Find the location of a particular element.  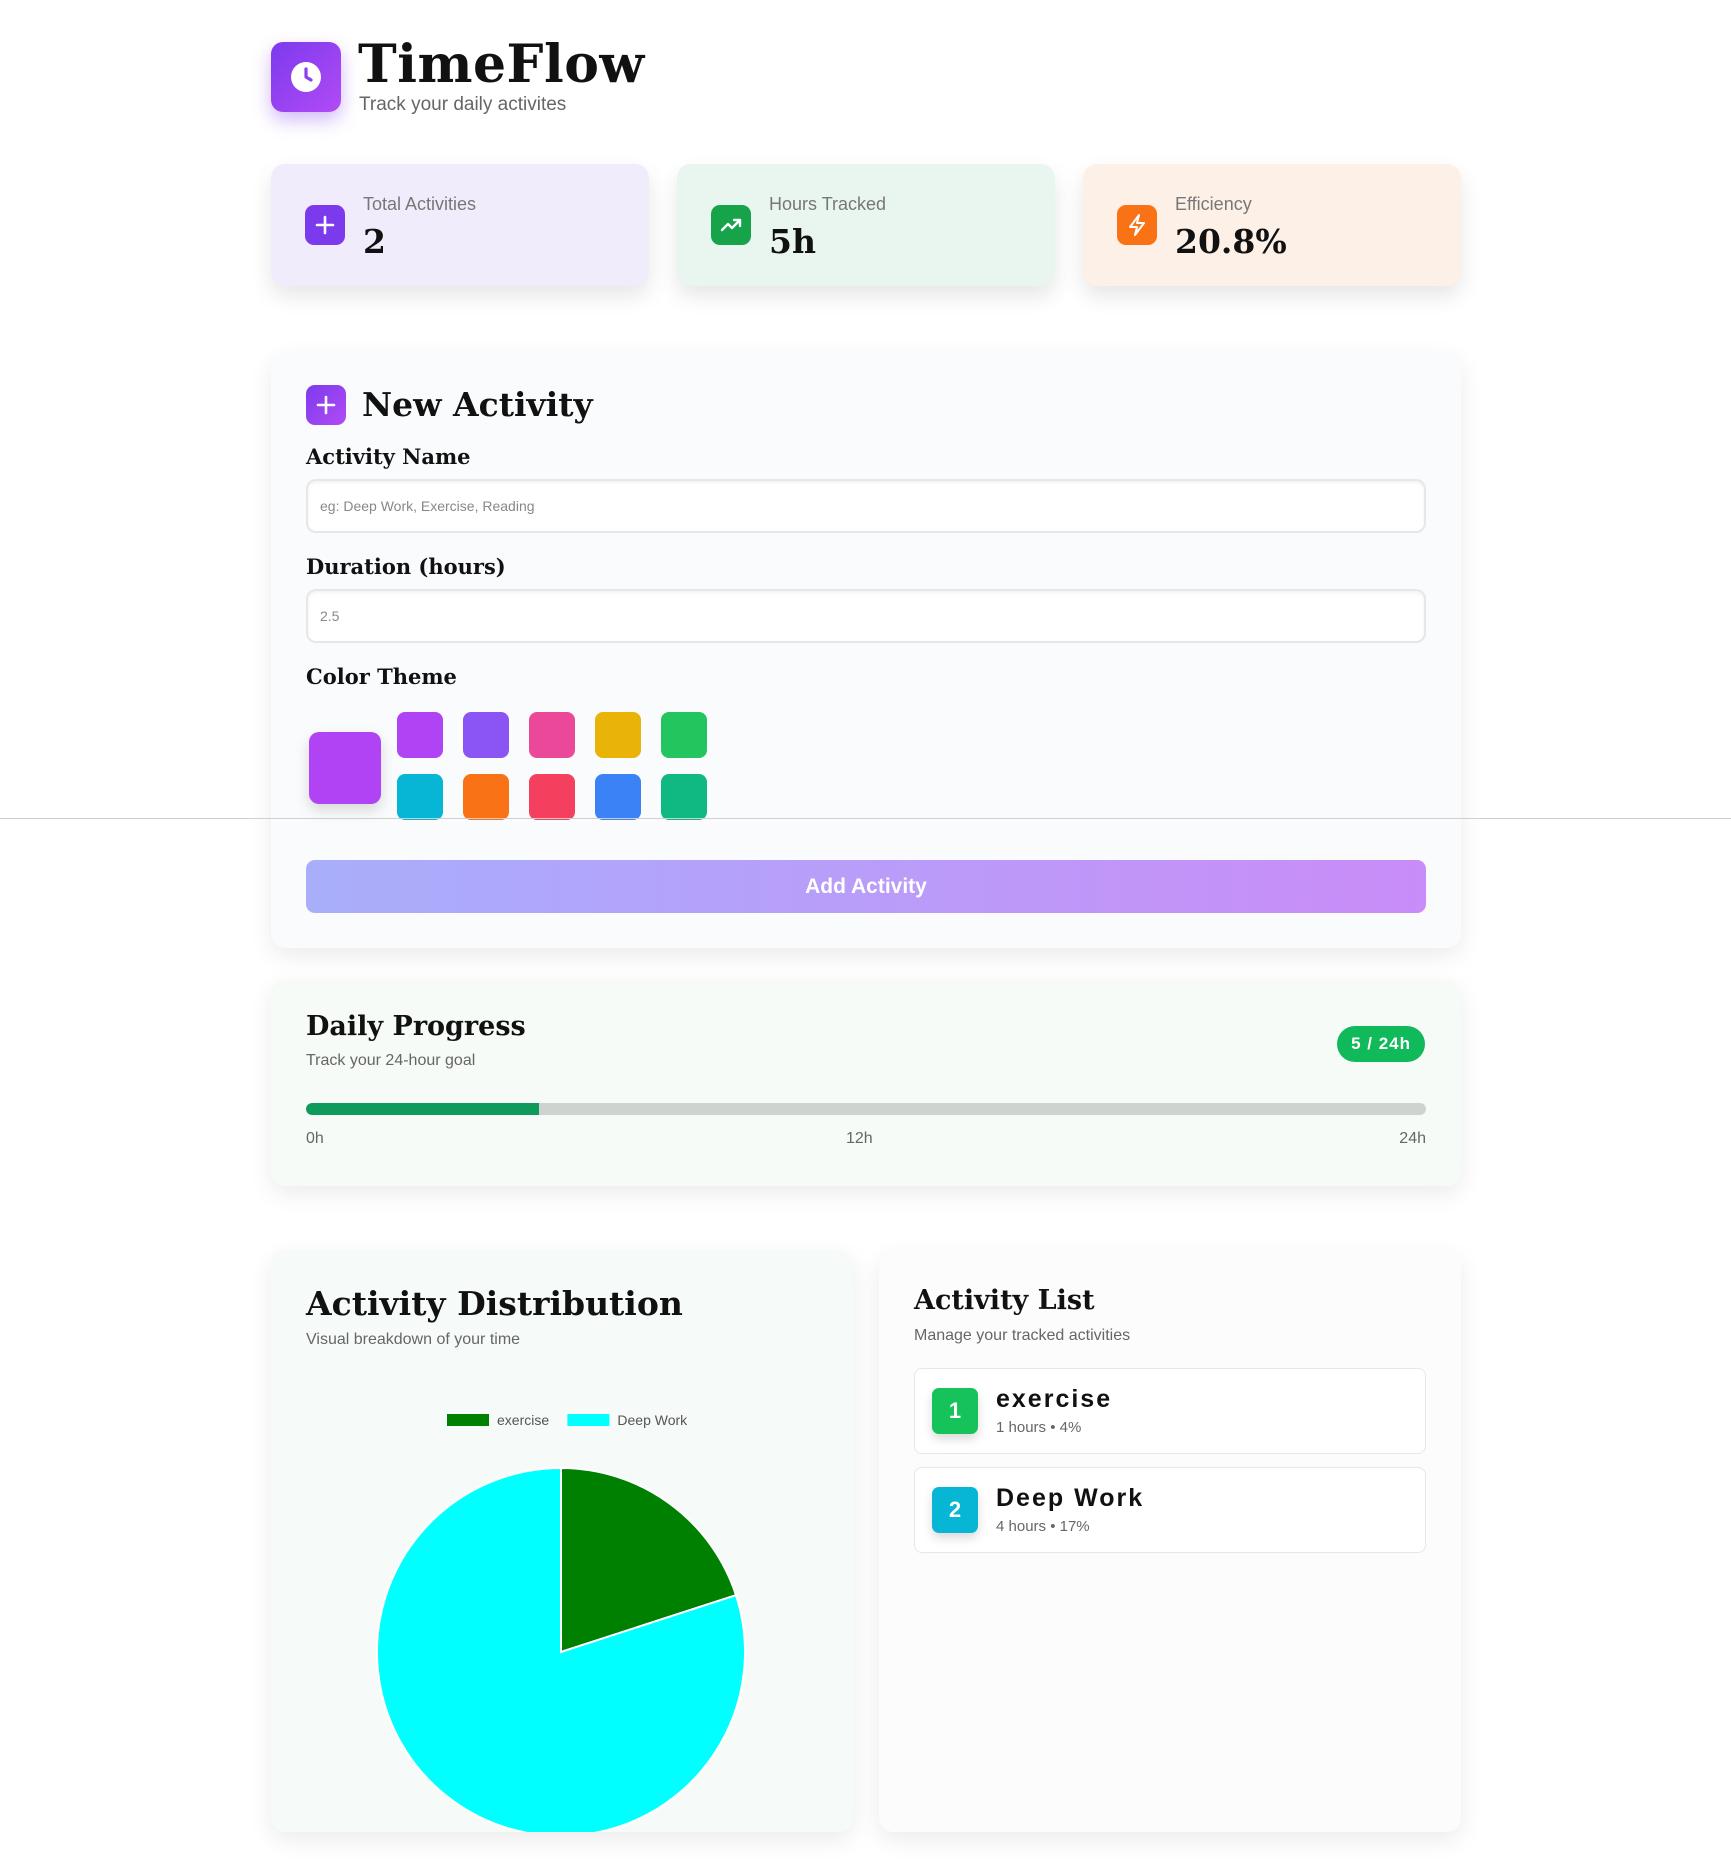

tick-label-mid: 12h is located at coordinates (859, 1138).